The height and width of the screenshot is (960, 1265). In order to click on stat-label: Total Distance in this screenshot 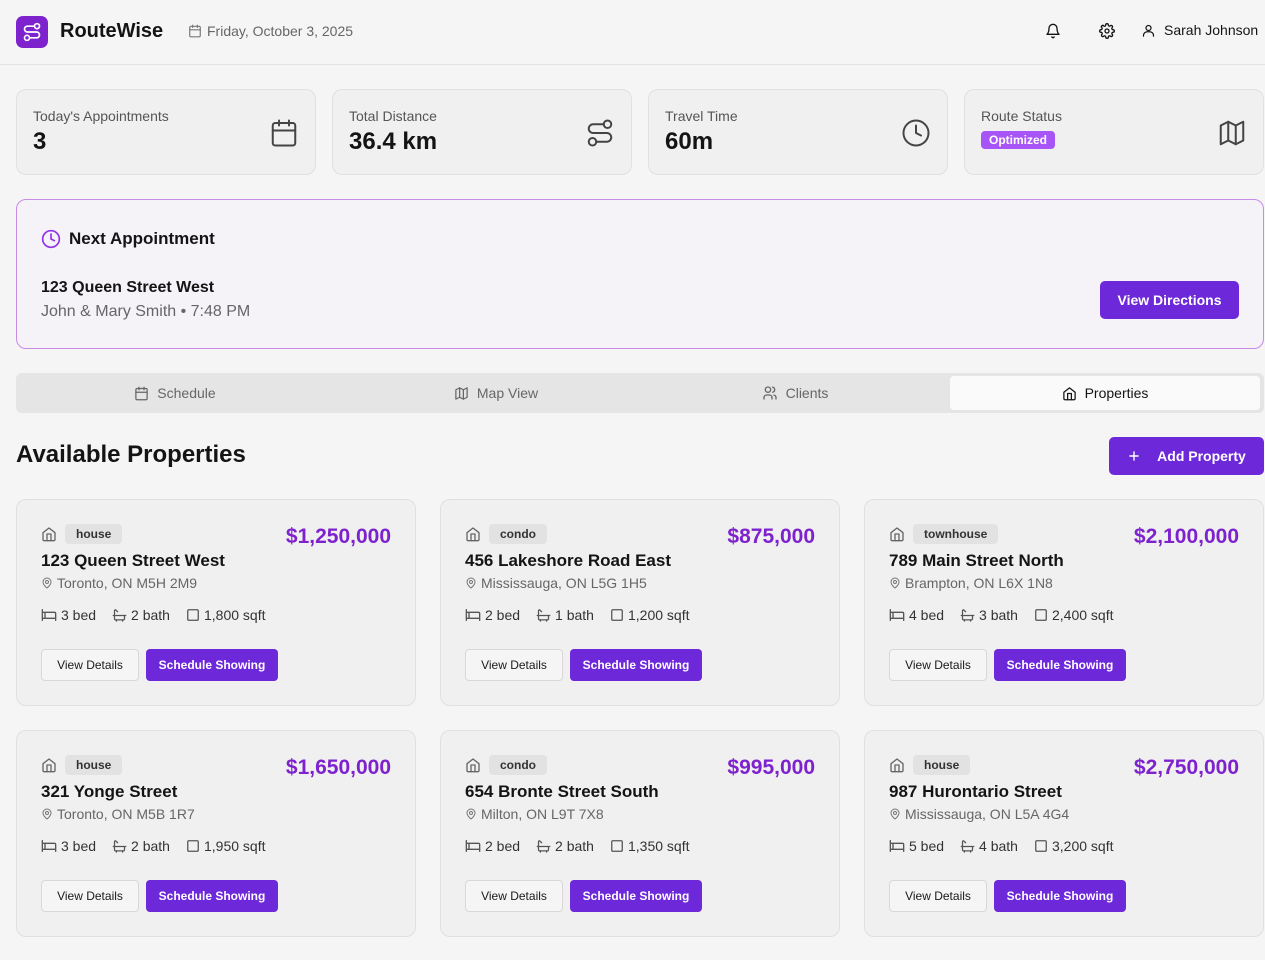, I will do `click(393, 116)`.